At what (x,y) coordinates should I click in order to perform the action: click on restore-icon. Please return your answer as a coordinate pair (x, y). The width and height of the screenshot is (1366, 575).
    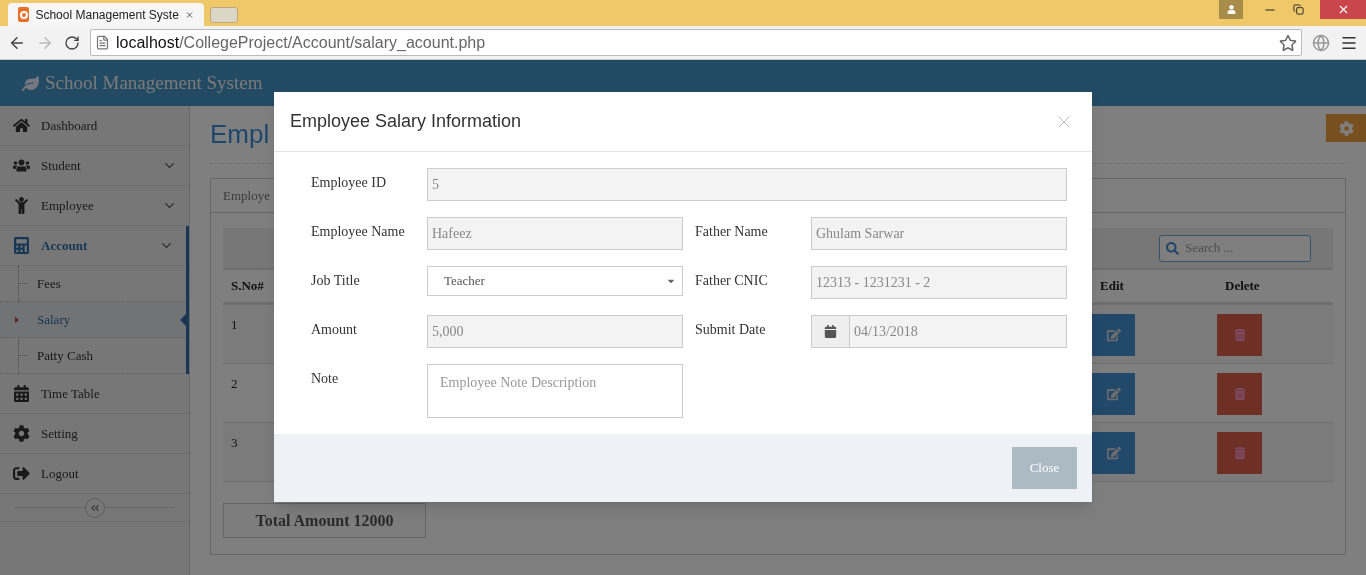
    Looking at the image, I should click on (1298, 9).